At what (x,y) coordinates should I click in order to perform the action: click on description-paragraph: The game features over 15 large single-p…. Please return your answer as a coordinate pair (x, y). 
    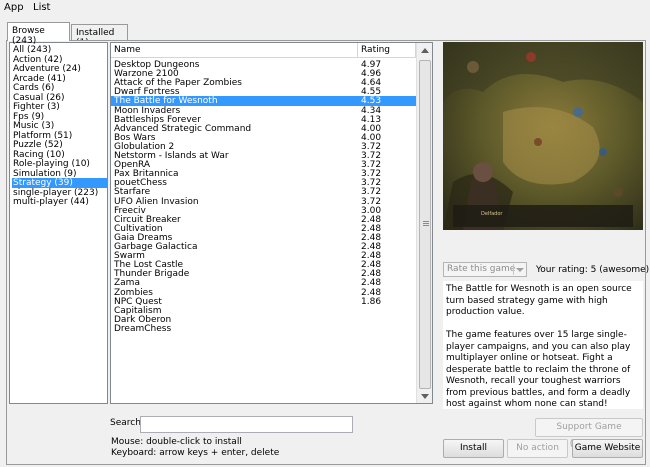
    Looking at the image, I should click on (538, 369).